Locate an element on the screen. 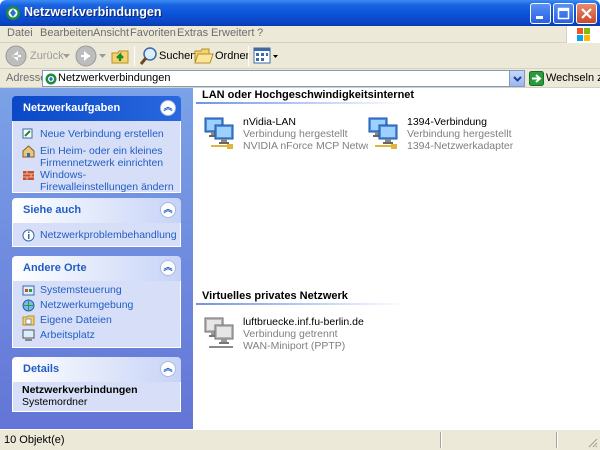  network-tasks-header: Netzwerkaufgaben ︽ is located at coordinates (96, 108).